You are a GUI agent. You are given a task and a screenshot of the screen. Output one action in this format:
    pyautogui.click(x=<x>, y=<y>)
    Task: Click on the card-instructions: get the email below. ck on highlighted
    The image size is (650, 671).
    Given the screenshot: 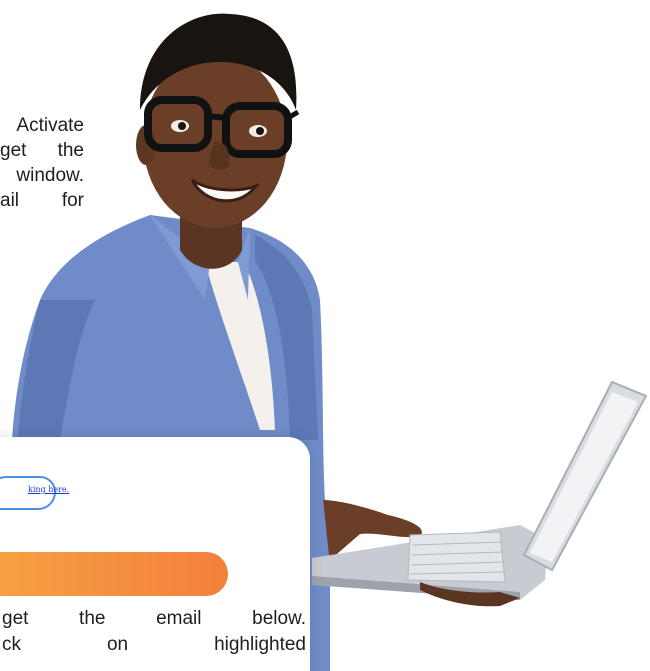 What is the action you would take?
    pyautogui.click(x=153, y=632)
    